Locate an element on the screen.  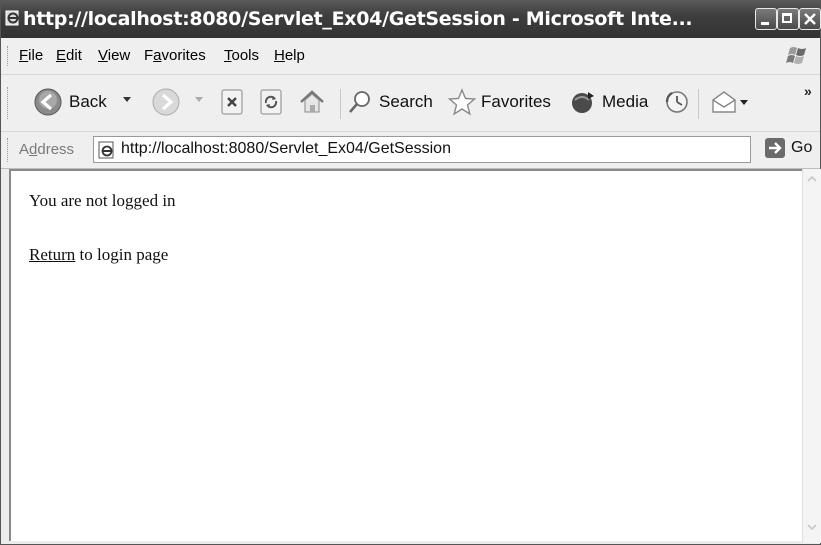
mail-icon is located at coordinates (730, 102).